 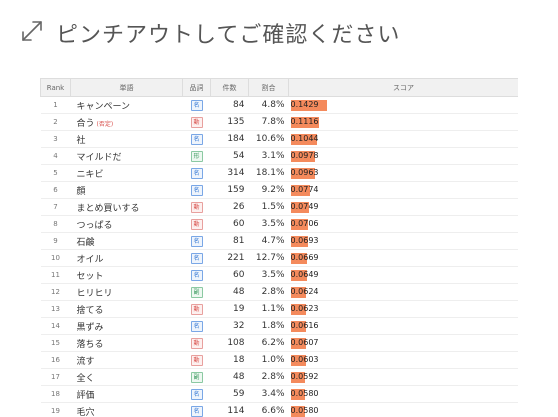 I want to click on table-row: 19 毛穴 名 114 6.6% 0.0580, so click(x=279, y=409).